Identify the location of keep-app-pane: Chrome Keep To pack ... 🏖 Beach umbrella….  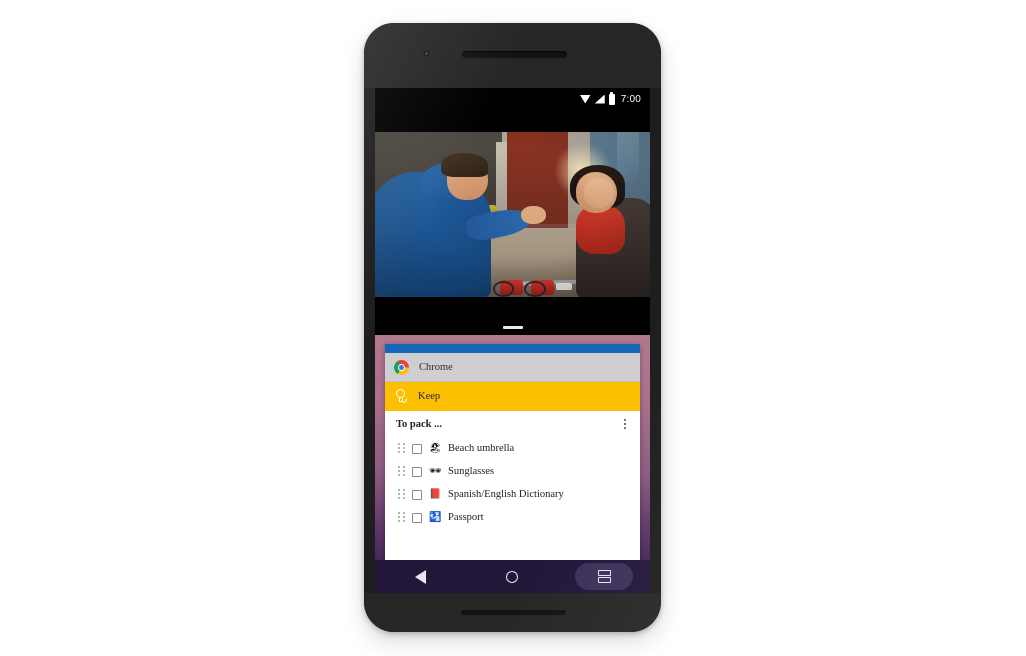
(512, 464).